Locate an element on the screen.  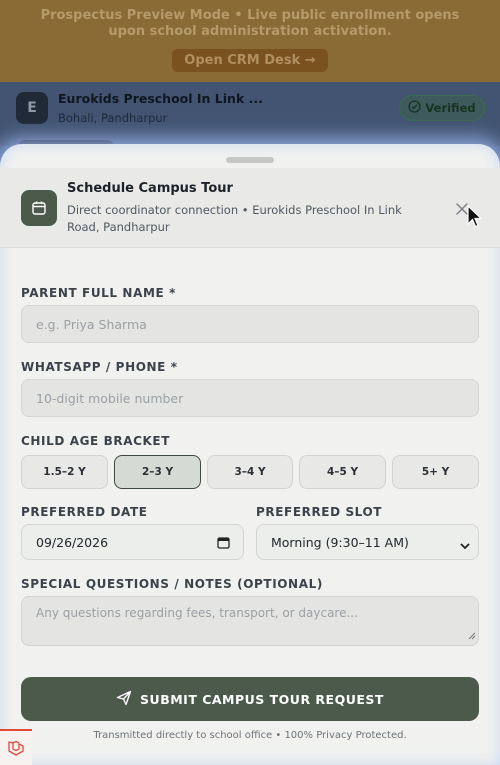
open-crm-desk-button: Open CRM Desk → is located at coordinates (250, 60).